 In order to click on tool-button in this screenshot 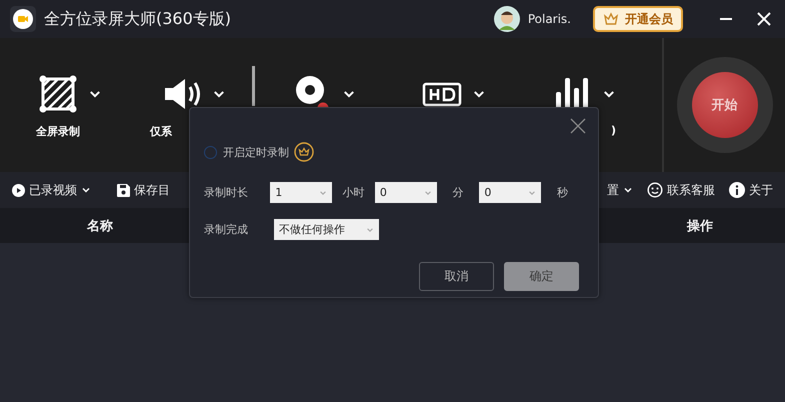, I will do `click(58, 94)`.